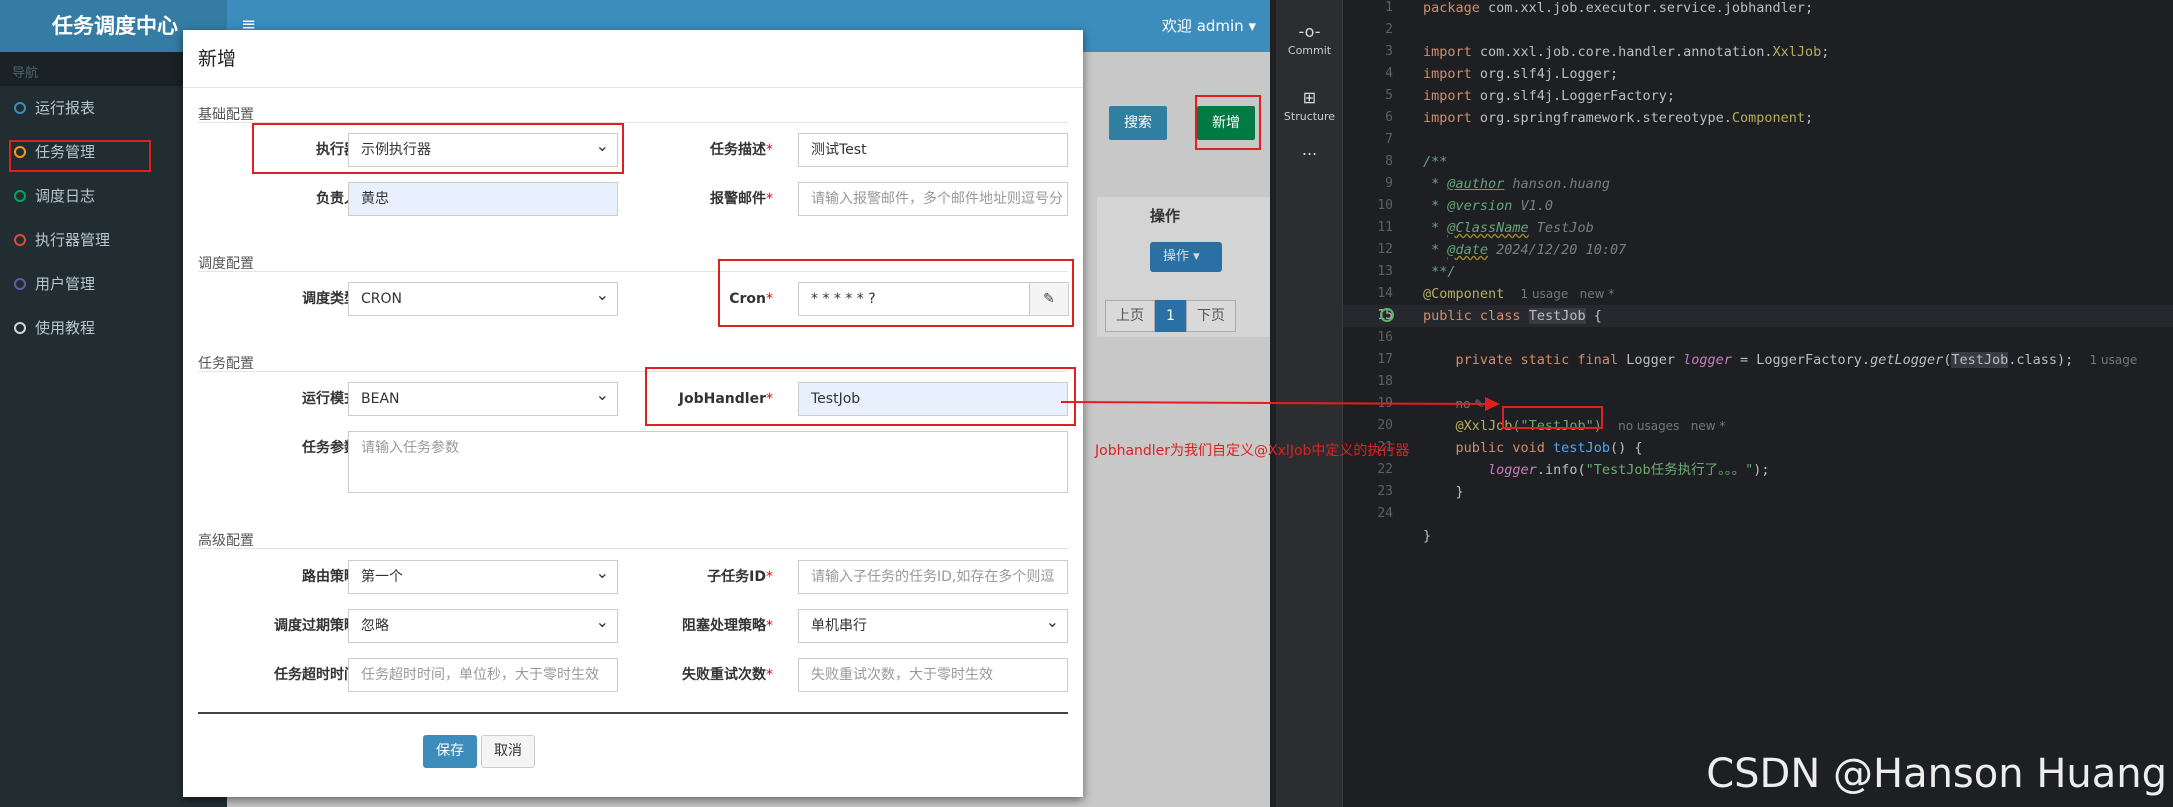  I want to click on annotation-arrow, so click(1280, 404).